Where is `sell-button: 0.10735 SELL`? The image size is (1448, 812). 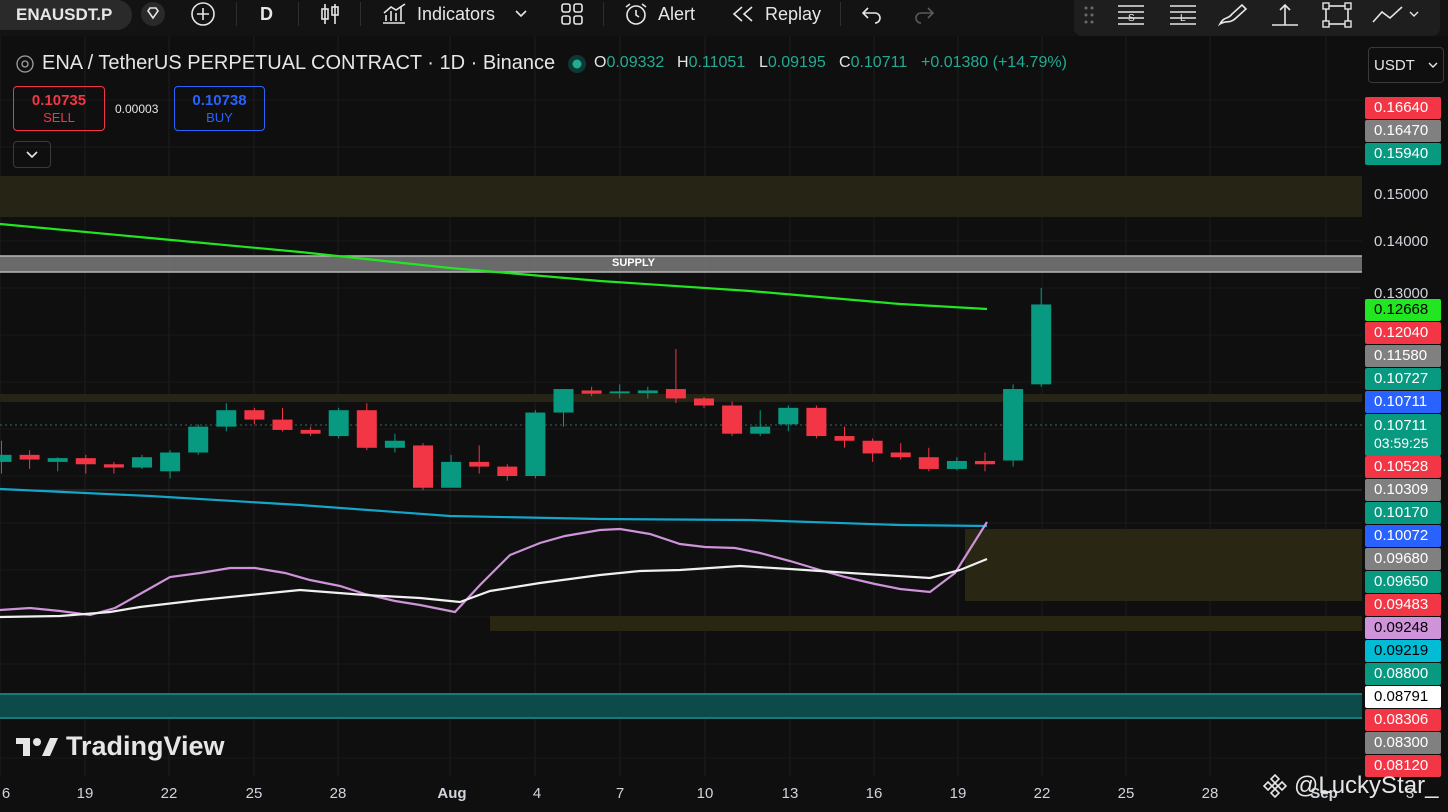 sell-button: 0.10735 SELL is located at coordinates (59, 108).